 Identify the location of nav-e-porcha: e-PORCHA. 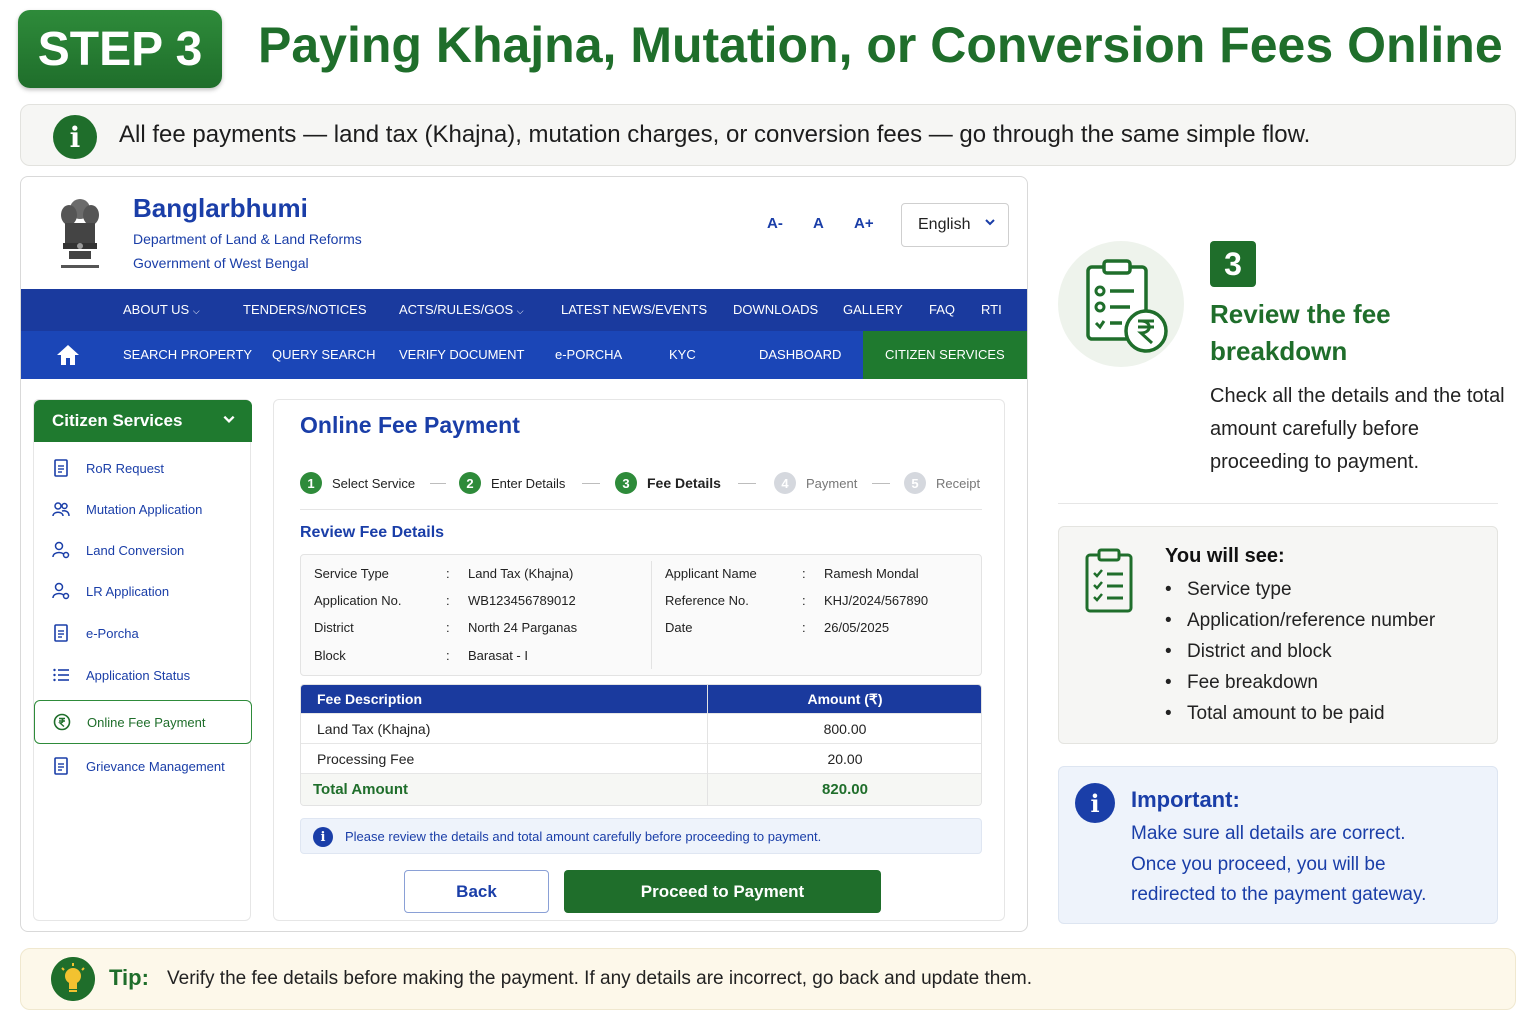
(588, 354).